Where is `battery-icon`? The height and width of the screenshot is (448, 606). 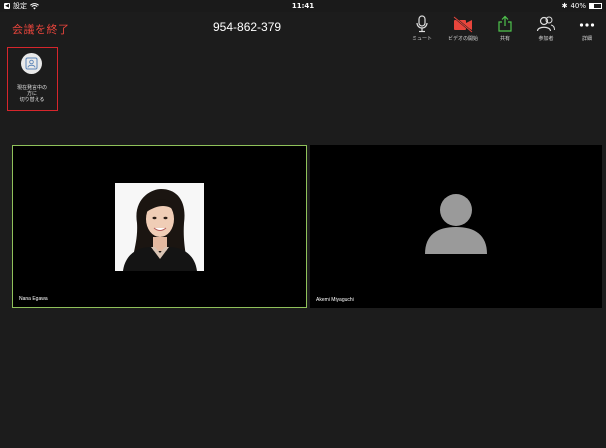
battery-icon is located at coordinates (595, 6).